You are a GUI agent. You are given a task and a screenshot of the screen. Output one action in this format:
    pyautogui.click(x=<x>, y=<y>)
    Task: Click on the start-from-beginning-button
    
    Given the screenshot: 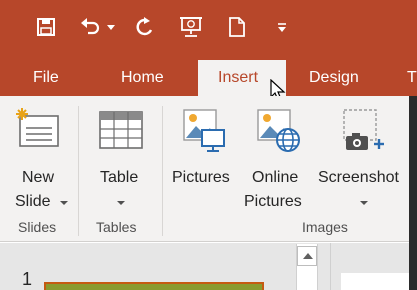 What is the action you would take?
    pyautogui.click(x=191, y=27)
    